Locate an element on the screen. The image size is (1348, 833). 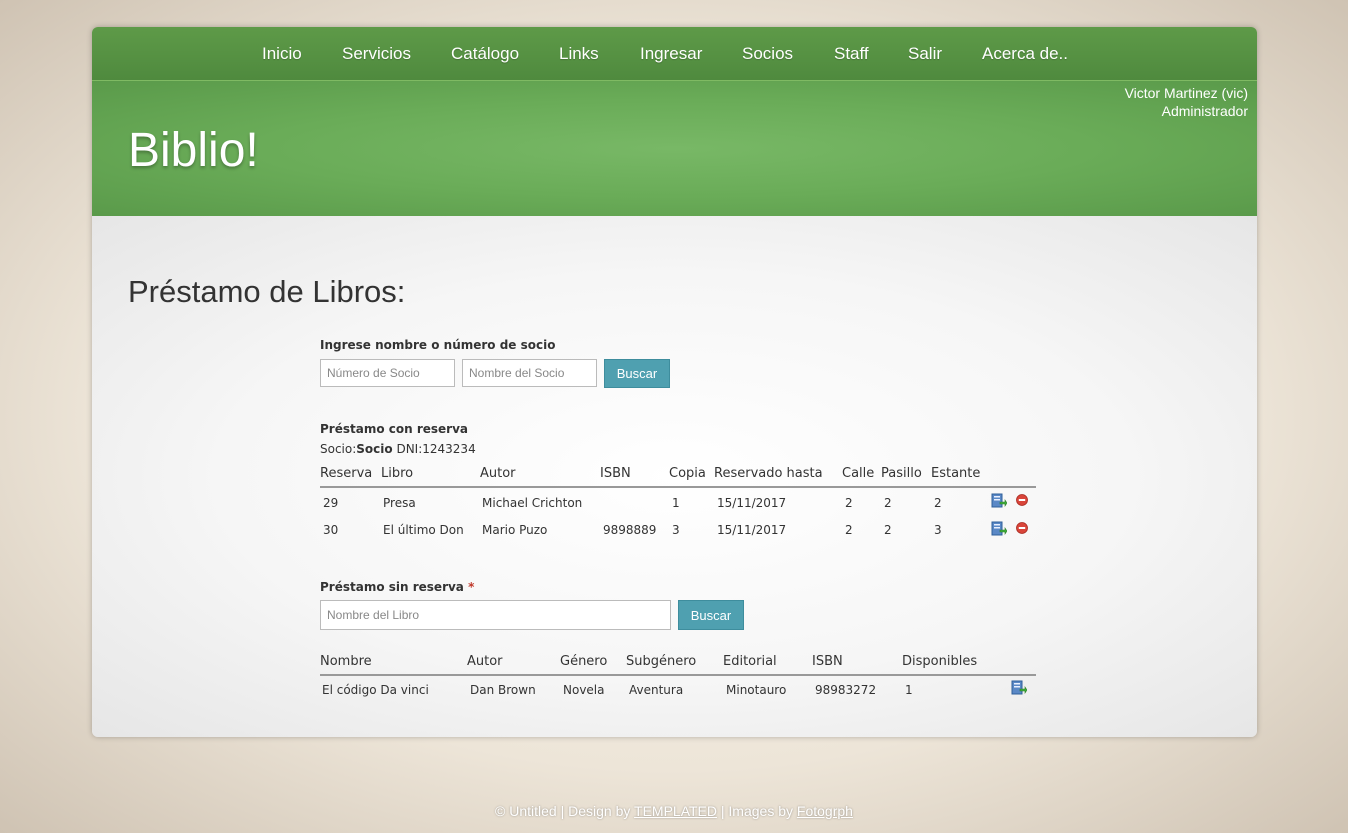
cell-reserva: 29 is located at coordinates (331, 503).